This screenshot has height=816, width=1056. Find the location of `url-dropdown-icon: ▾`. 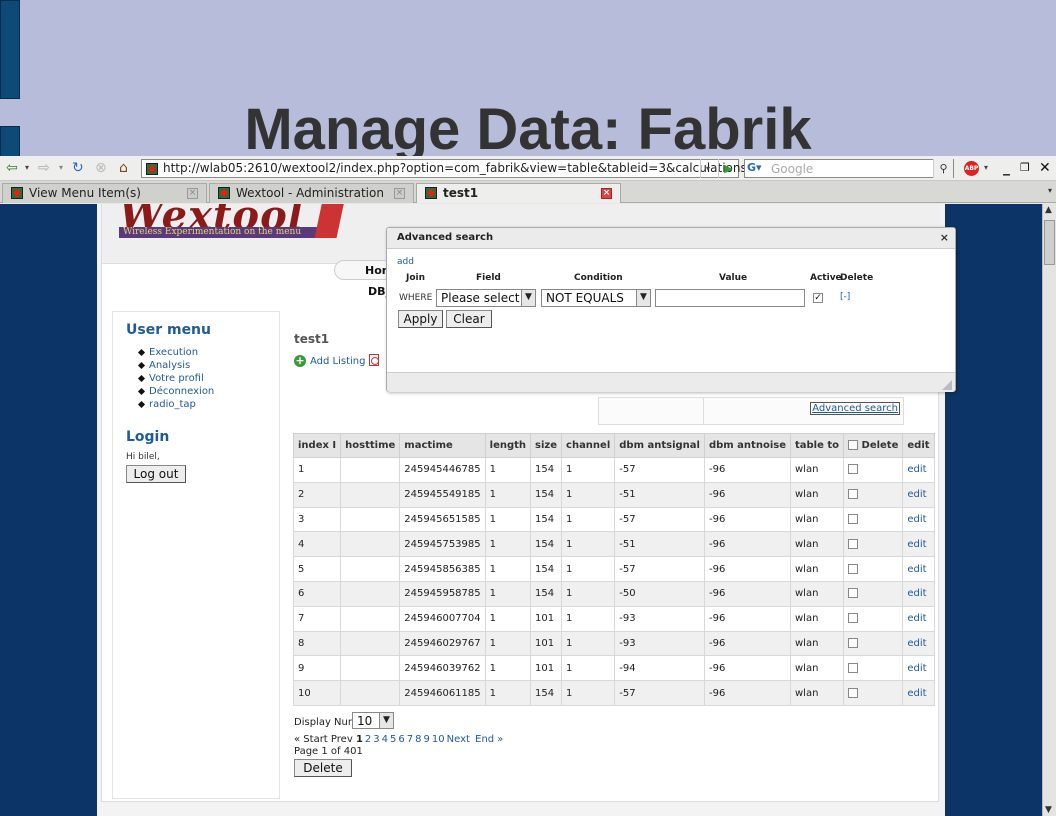

url-dropdown-icon: ▾ is located at coordinates (707, 168).